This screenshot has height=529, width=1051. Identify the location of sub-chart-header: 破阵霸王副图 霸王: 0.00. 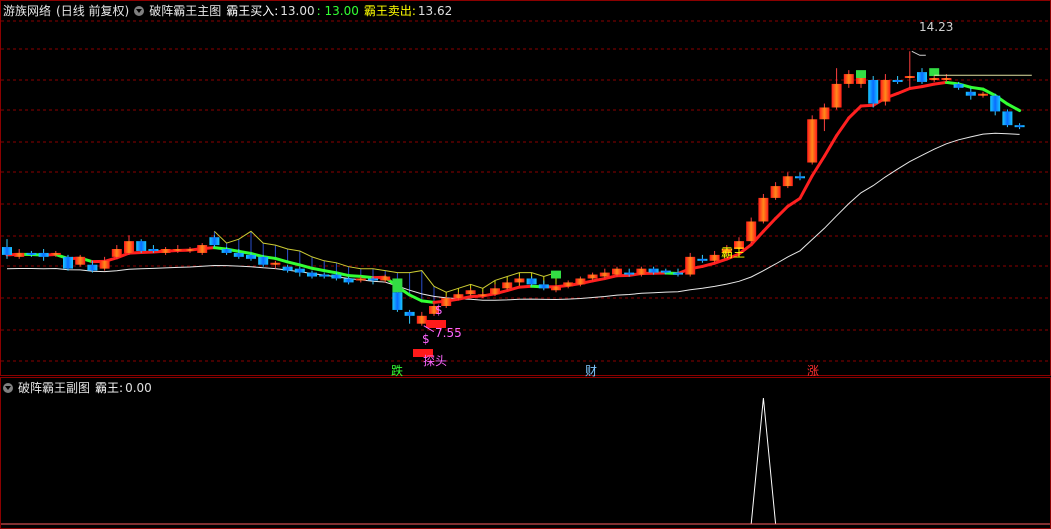
(80, 388).